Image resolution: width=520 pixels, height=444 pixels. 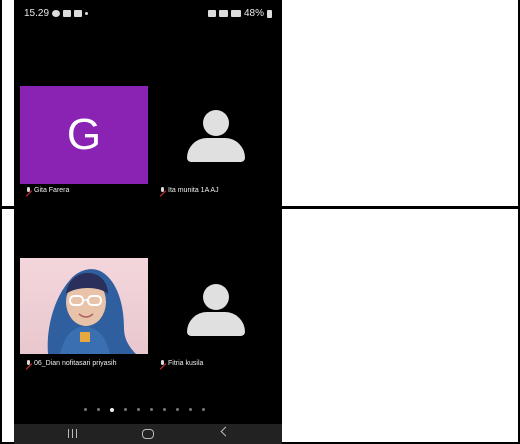 I want to click on chat-icon, so click(x=78, y=13).